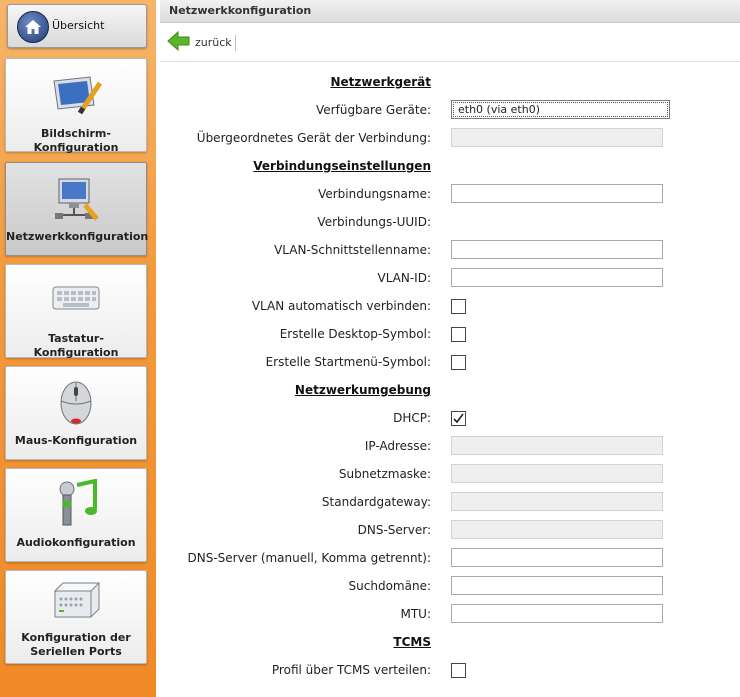 The height and width of the screenshot is (697, 740). I want to click on sidebar-item-mouse: Maus-Konfiguration, so click(76, 413).